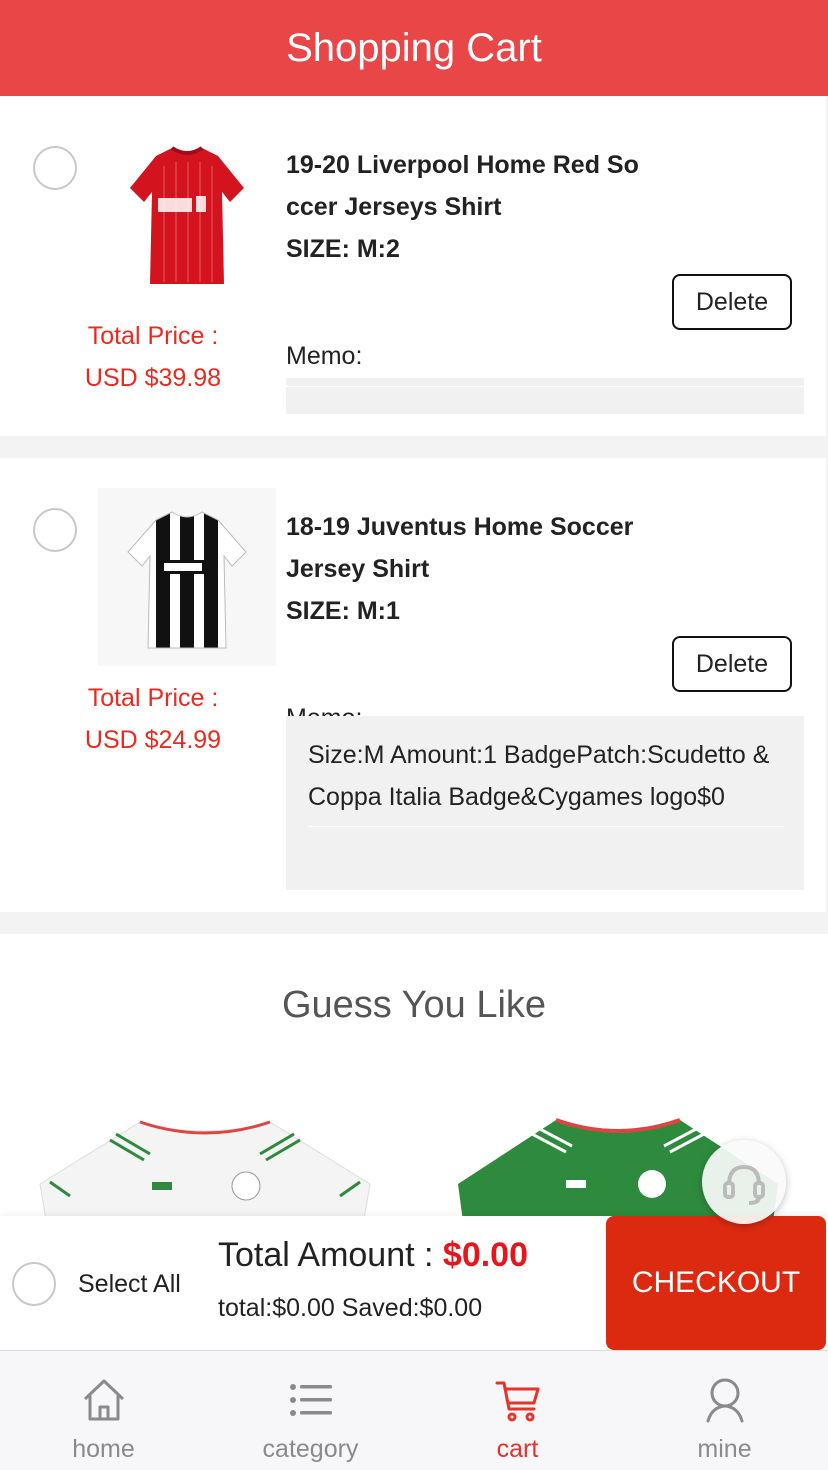  I want to click on total-amount-value: $0.00, so click(485, 1255).